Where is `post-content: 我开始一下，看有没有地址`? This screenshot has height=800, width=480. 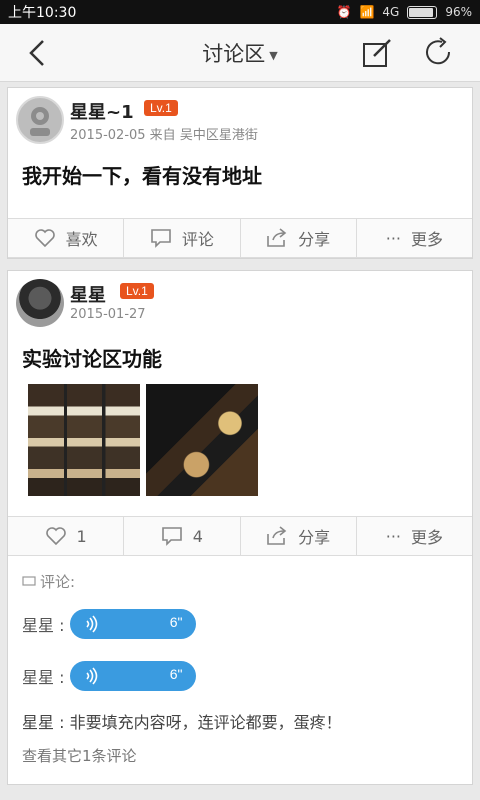
post-content: 我开始一下，看有没有地址 is located at coordinates (142, 176).